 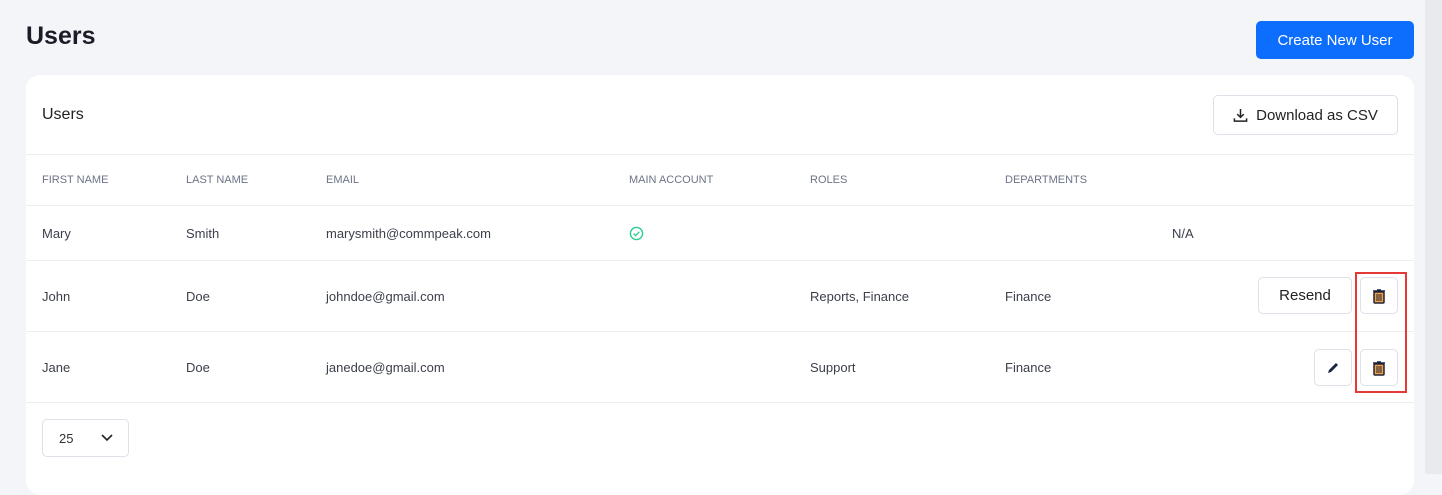 I want to click on header-email: EMAIL, so click(x=342, y=180).